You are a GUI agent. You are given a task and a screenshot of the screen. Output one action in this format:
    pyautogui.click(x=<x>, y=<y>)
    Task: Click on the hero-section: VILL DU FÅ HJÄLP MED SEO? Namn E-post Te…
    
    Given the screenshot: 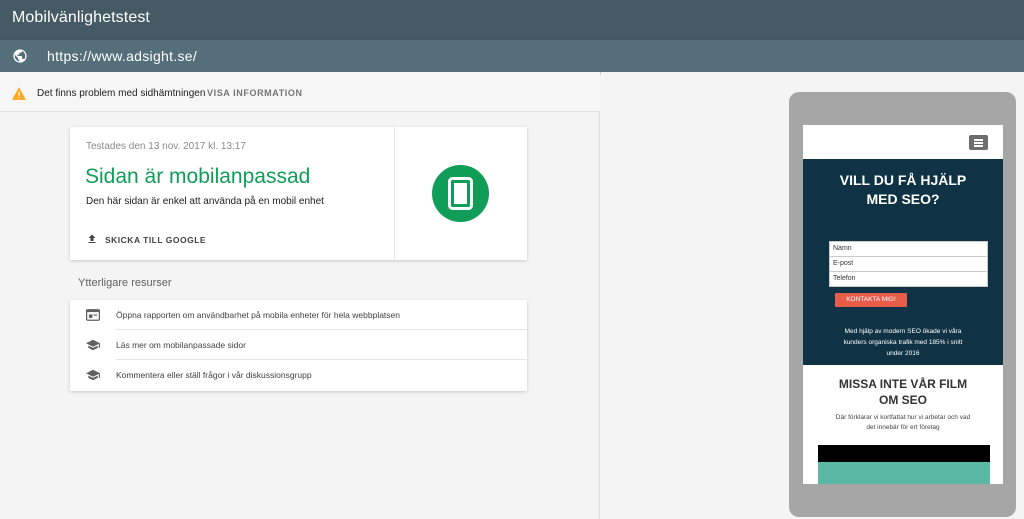 What is the action you would take?
    pyautogui.click(x=903, y=262)
    